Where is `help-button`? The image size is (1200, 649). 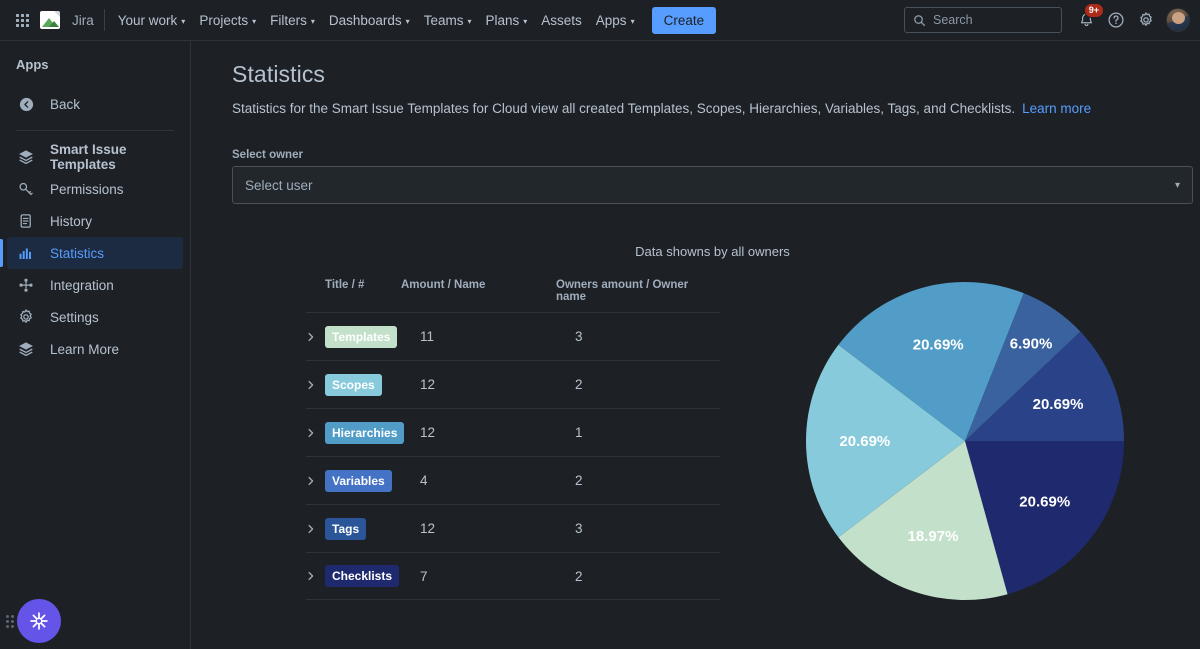 help-button is located at coordinates (1116, 20).